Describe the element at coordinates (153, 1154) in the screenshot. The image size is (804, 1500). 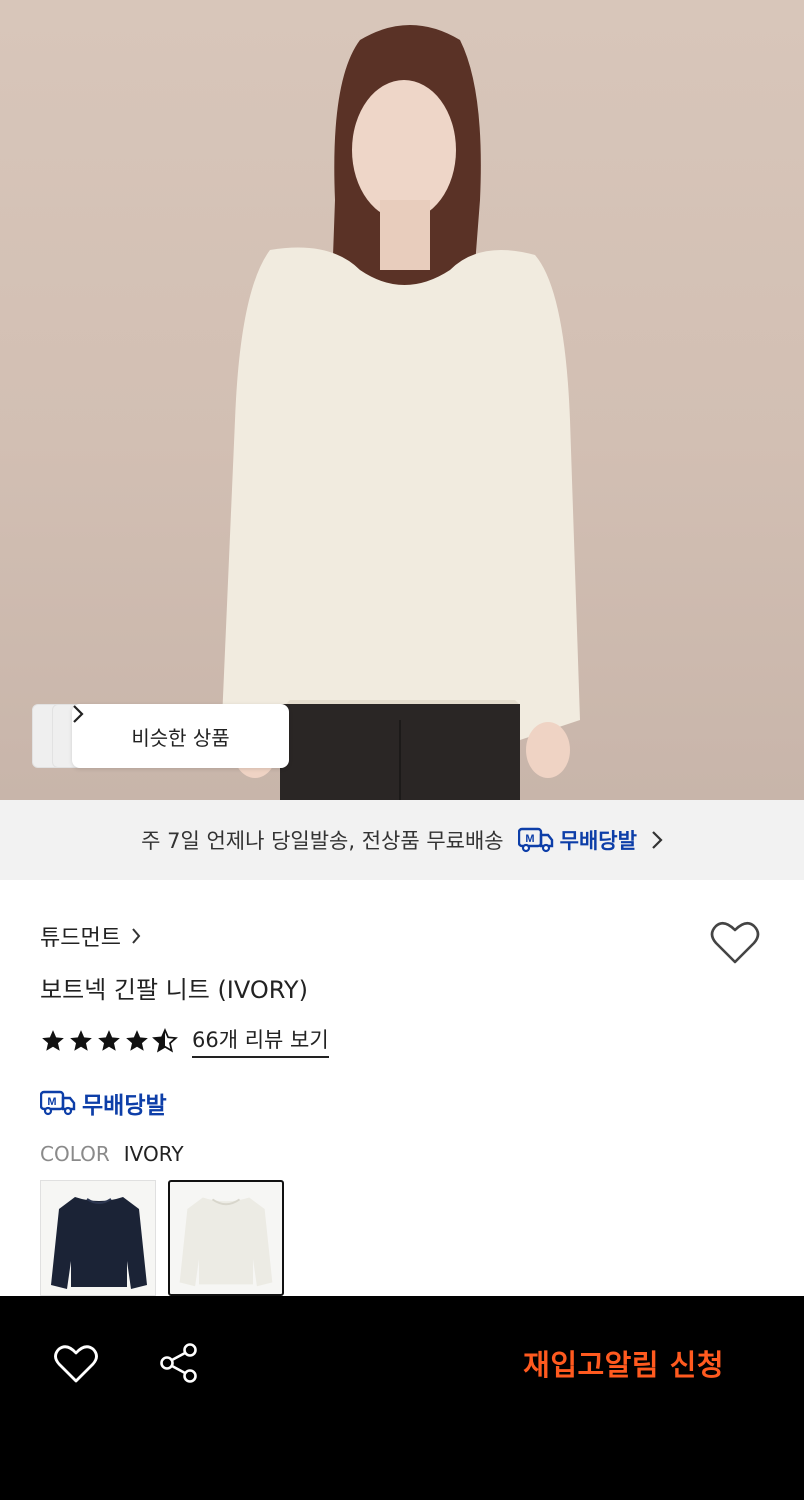
I see `color-value: IVORY` at that location.